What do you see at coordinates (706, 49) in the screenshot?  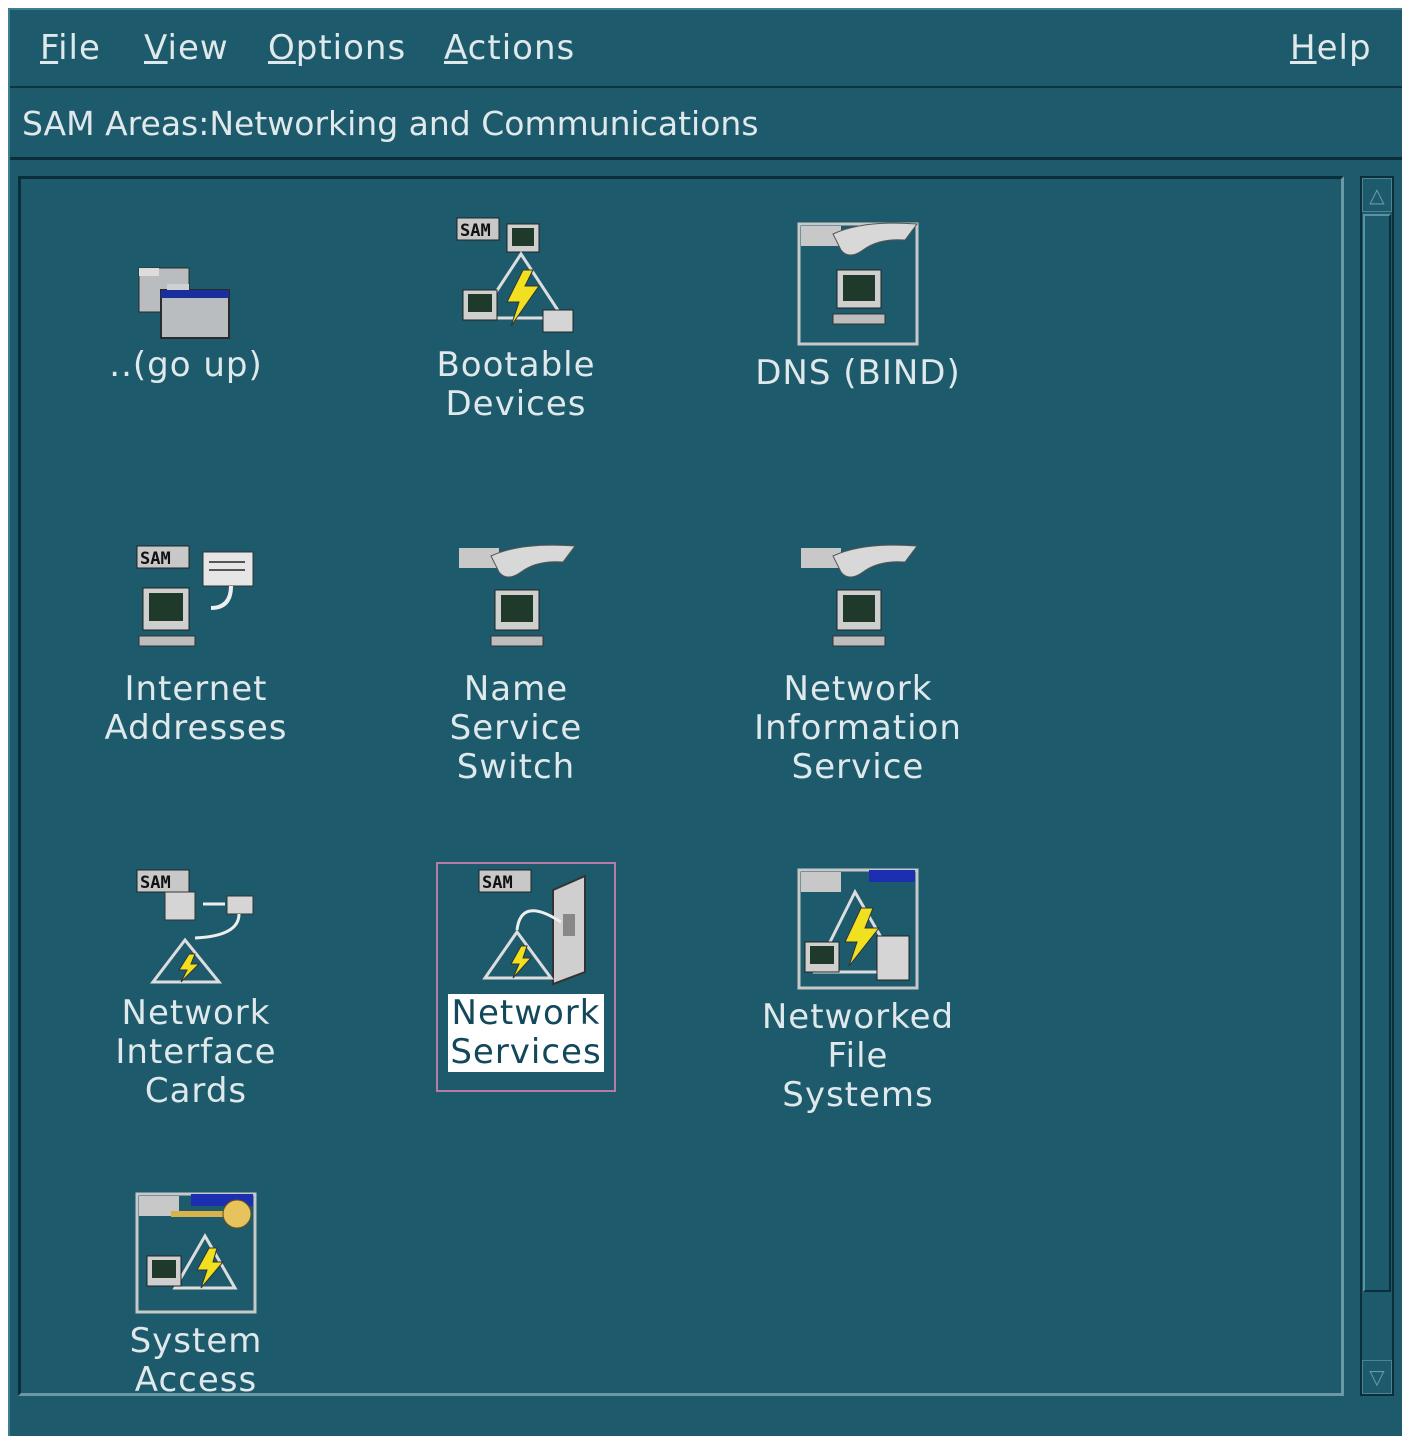 I see `menu-bar: File View Options Actions Help` at bounding box center [706, 49].